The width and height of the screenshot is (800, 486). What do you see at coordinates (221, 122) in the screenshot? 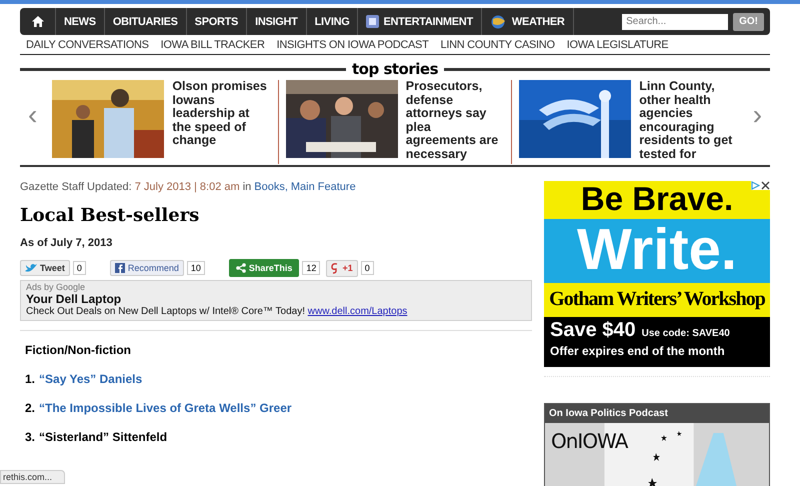
I see `story-headline: Olson promises Iowans leadership at the speed of change` at bounding box center [221, 122].